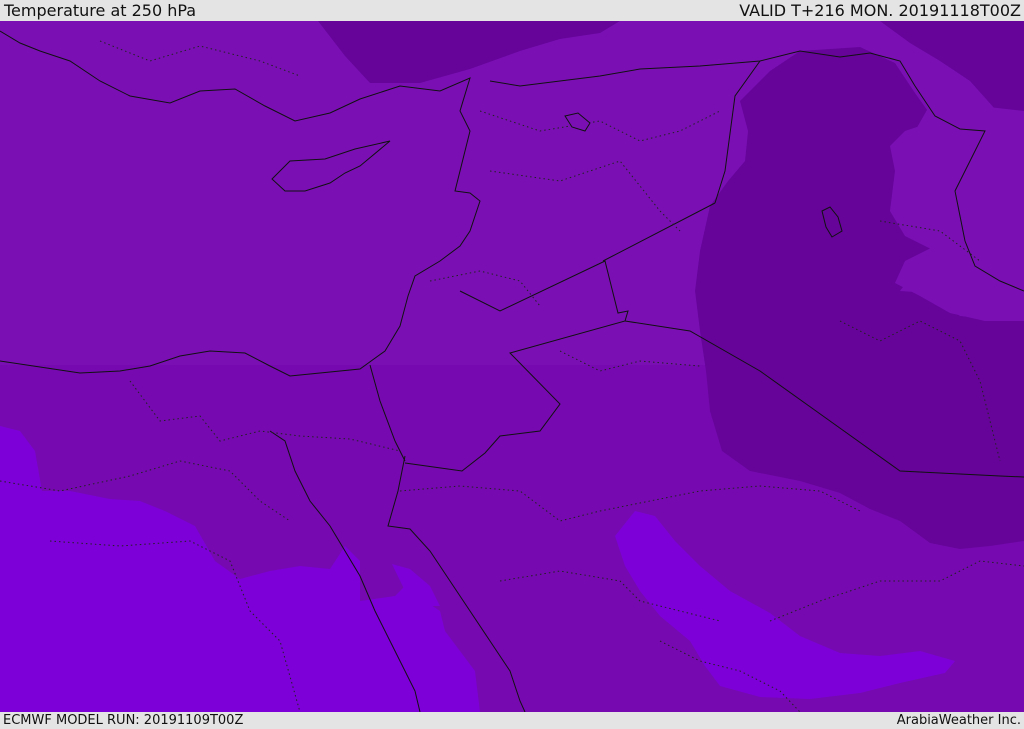 Image resolution: width=1024 pixels, height=729 pixels. I want to click on map-title: Temperature at 250 hPa, so click(100, 10).